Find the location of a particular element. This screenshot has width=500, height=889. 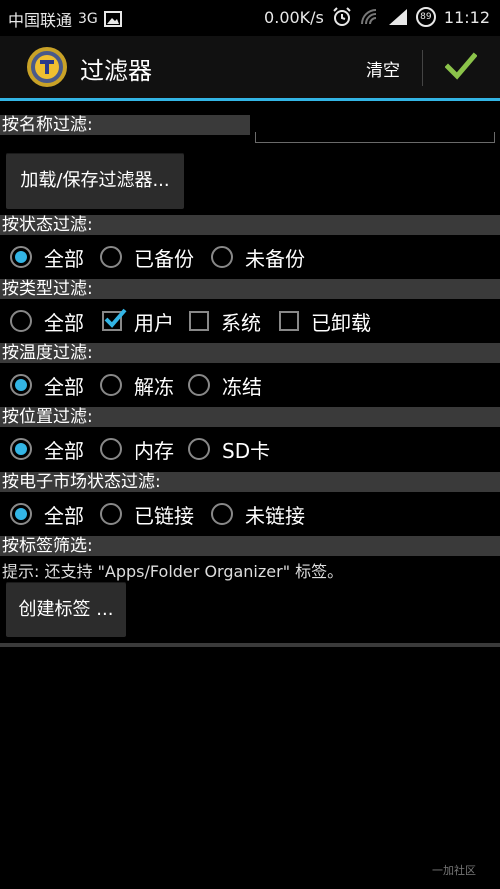

page-title: 过滤器 is located at coordinates (116, 71).